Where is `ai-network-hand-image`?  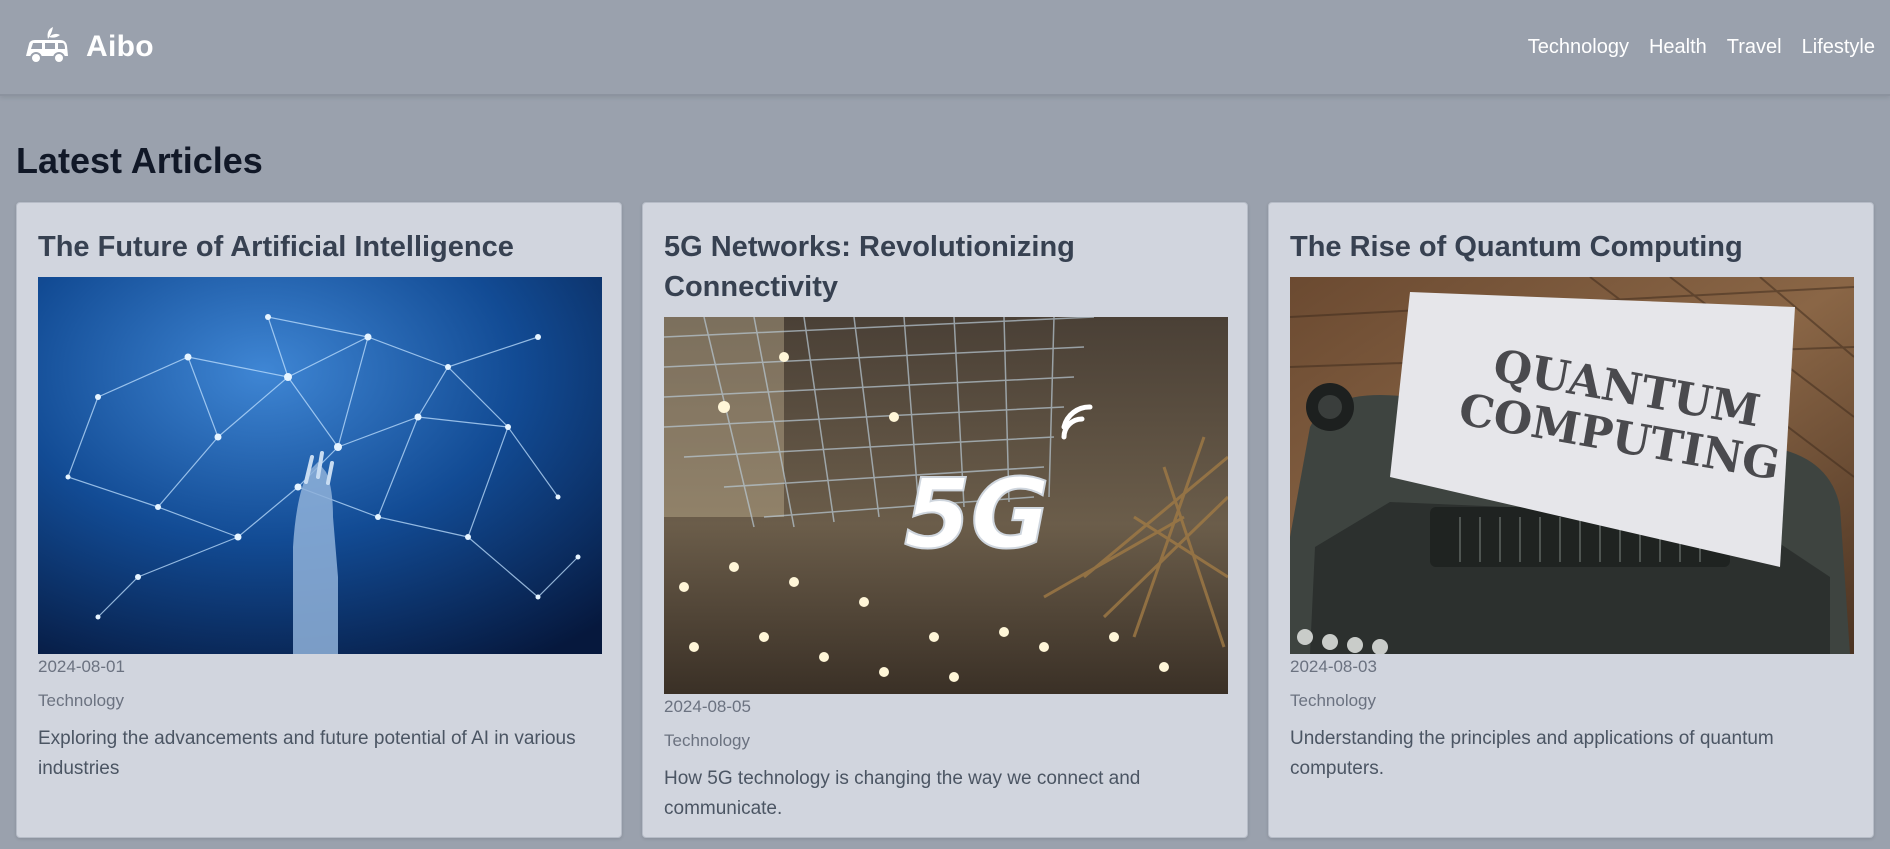 ai-network-hand-image is located at coordinates (320, 465).